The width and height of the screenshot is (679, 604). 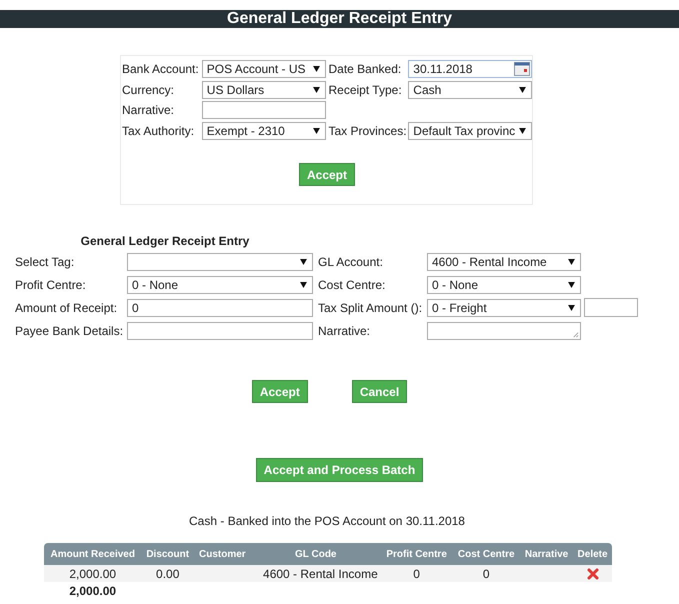 I want to click on dropdown, so click(x=220, y=261).